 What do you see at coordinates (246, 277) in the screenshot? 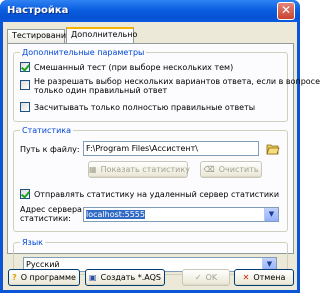
I see `x-icon: ✕` at bounding box center [246, 277].